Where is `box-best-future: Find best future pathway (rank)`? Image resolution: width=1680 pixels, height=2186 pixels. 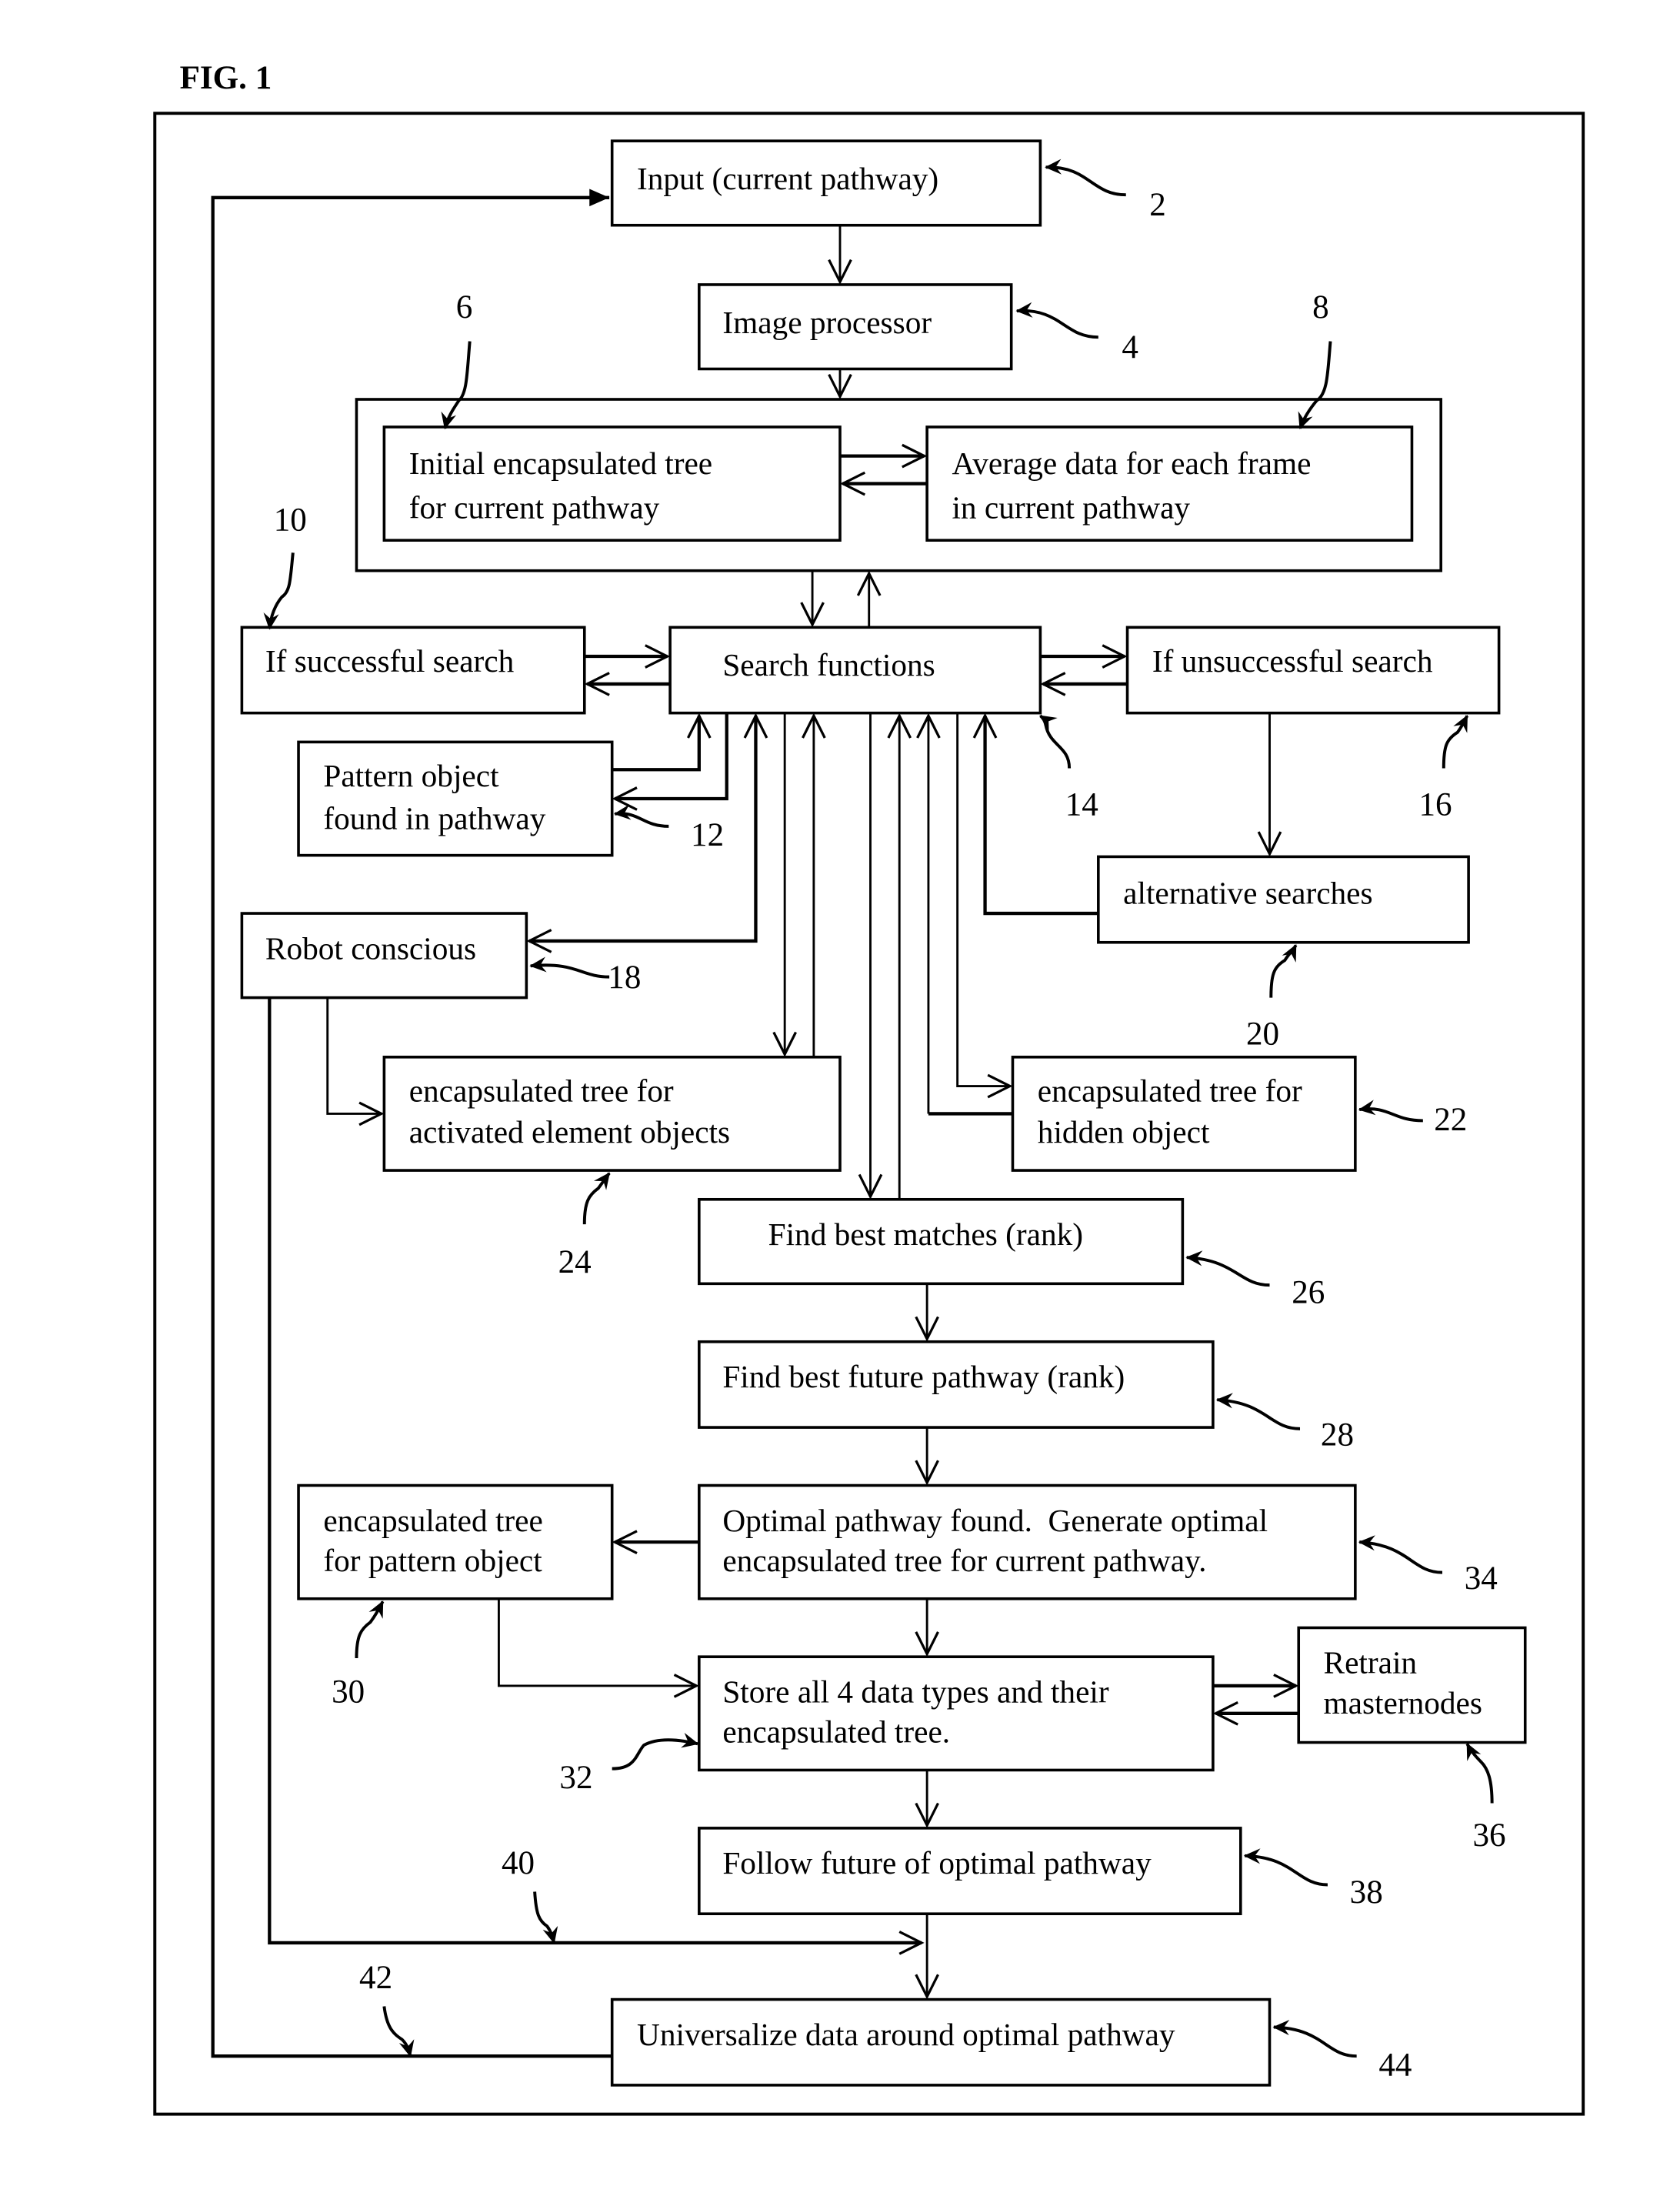
box-best-future: Find best future pathway (rank) is located at coordinates (957, 1384).